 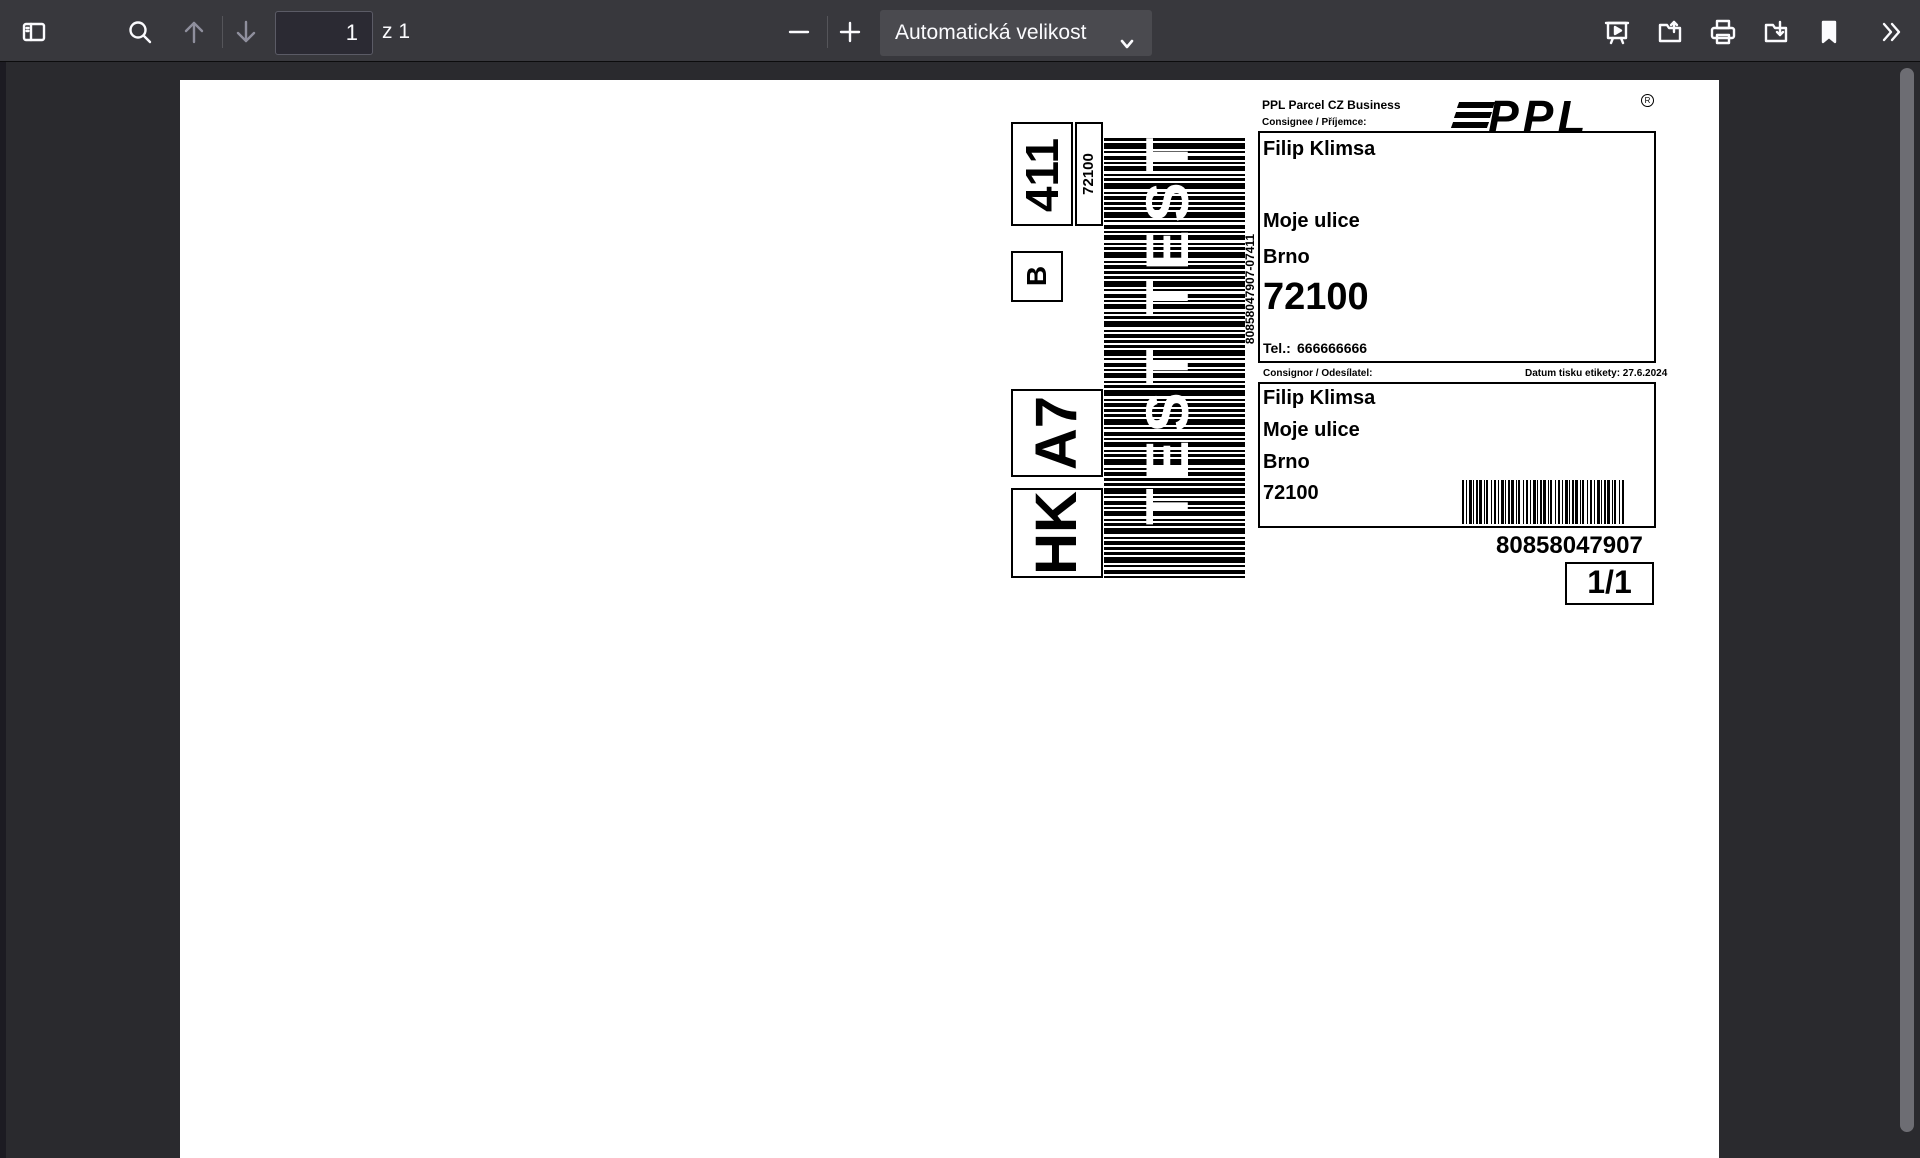 I want to click on download-icon, so click(x=1776, y=31).